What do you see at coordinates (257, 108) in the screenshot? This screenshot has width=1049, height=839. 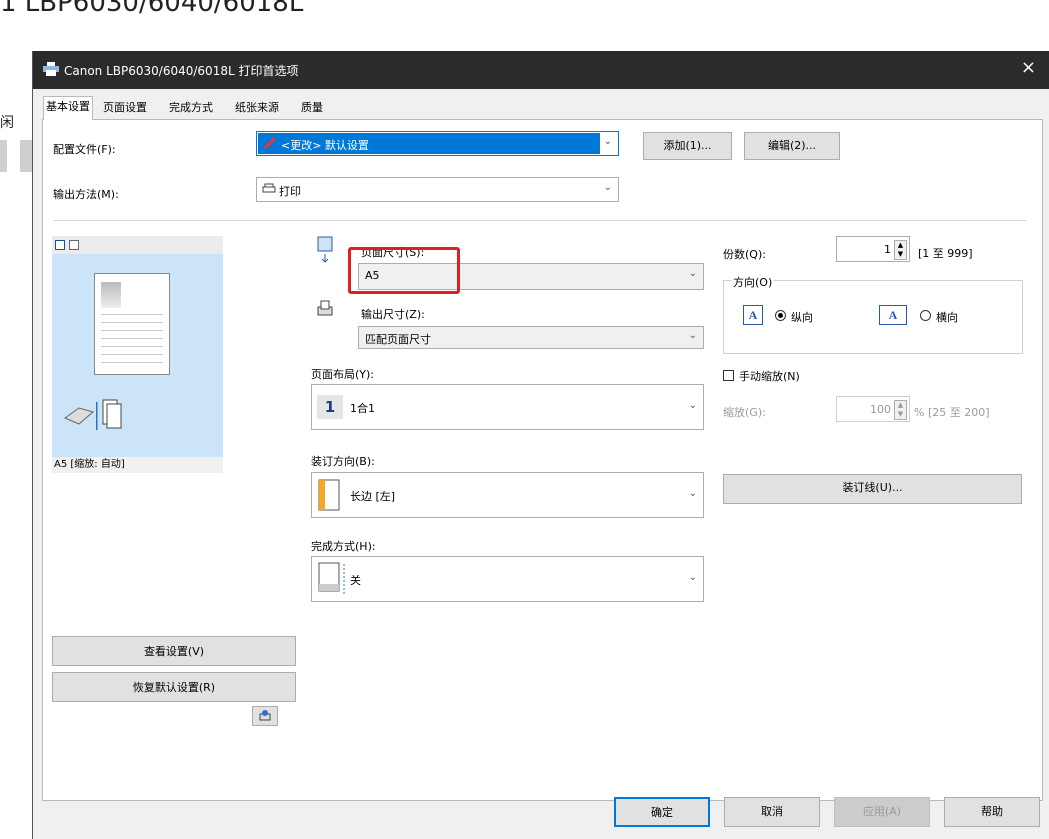 I see `tab-paper-source: 纸张来源` at bounding box center [257, 108].